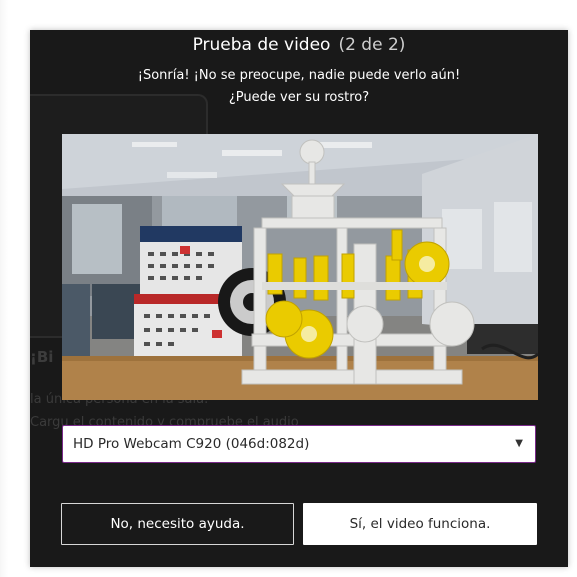 This screenshot has width=577, height=577. What do you see at coordinates (4, 288) in the screenshot?
I see `window-edge` at bounding box center [4, 288].